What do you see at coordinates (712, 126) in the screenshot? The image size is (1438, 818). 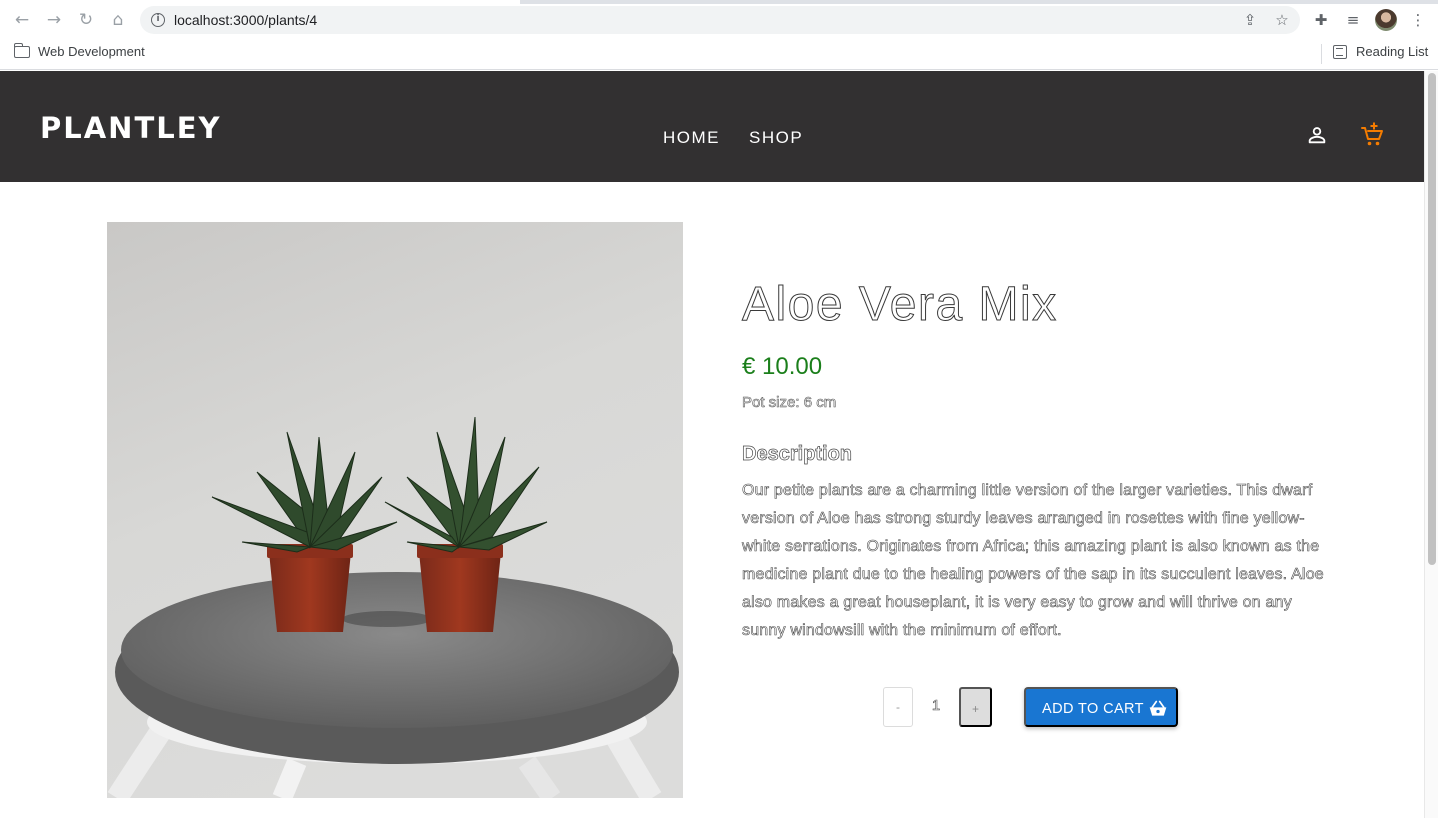 I see `site-header: PLANTLEY HOME SHOP` at bounding box center [712, 126].